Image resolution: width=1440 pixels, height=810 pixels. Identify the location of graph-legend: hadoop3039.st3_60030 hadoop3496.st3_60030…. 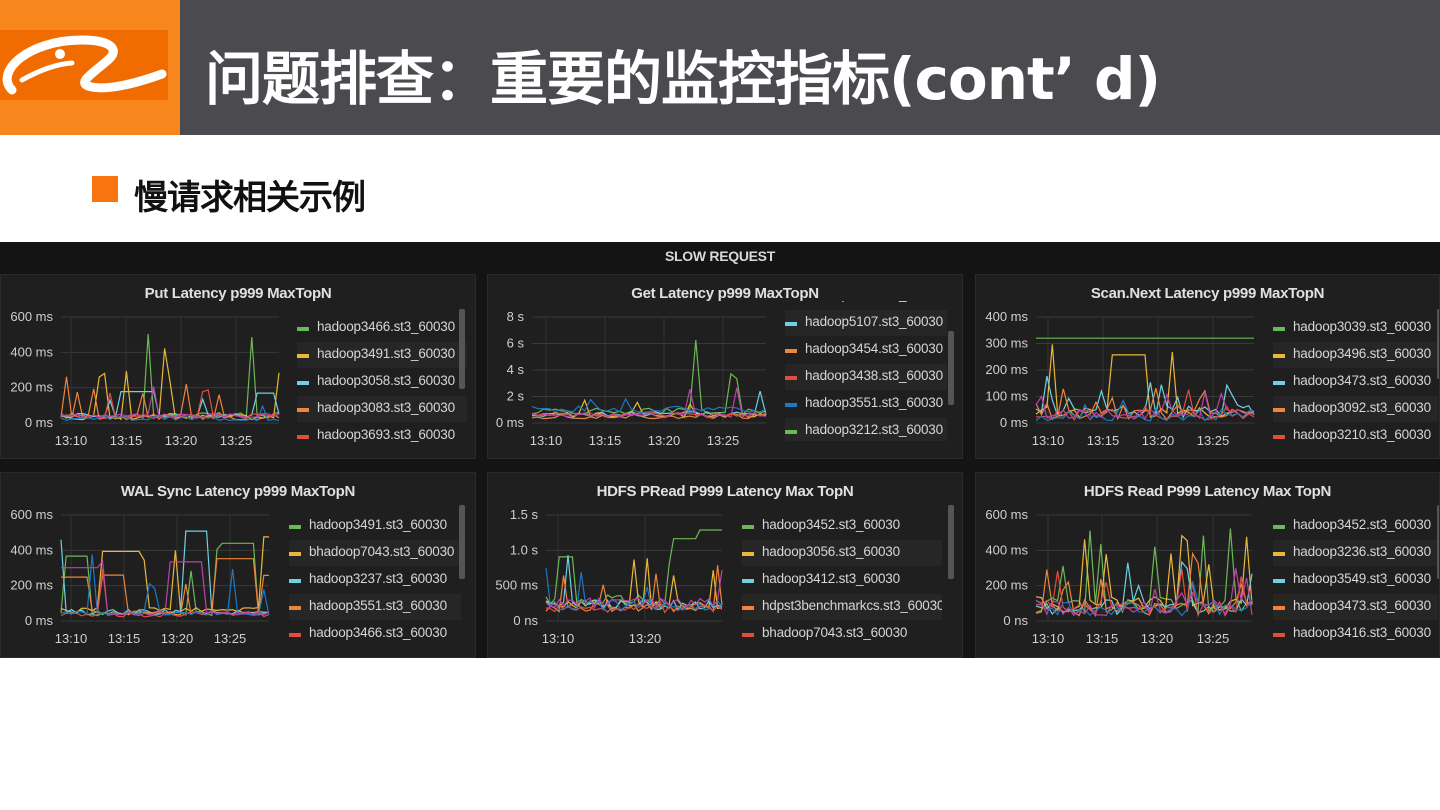
(1355, 383).